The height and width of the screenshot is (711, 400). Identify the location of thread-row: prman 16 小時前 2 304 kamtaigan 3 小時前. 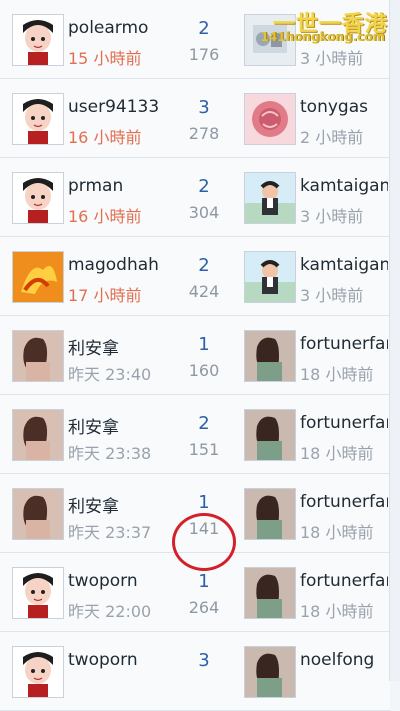
(195, 197).